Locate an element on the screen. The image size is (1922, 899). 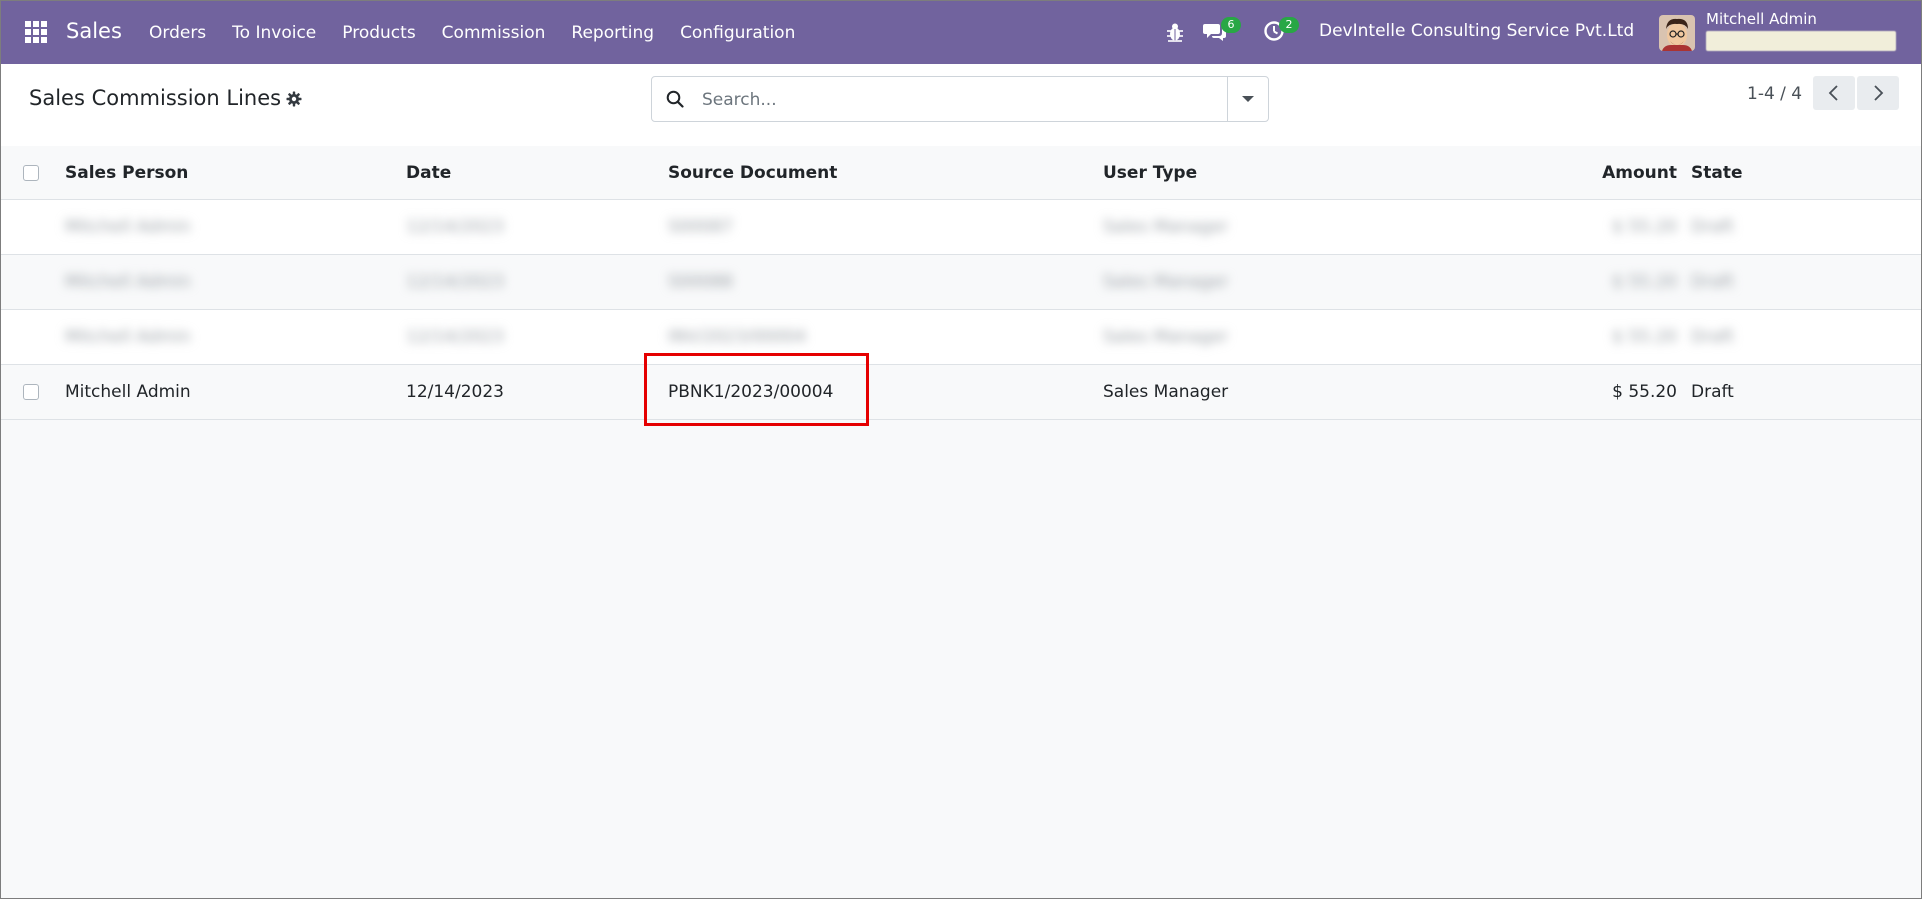
source-document-cell: INV/2023/00004 is located at coordinates (737, 337).